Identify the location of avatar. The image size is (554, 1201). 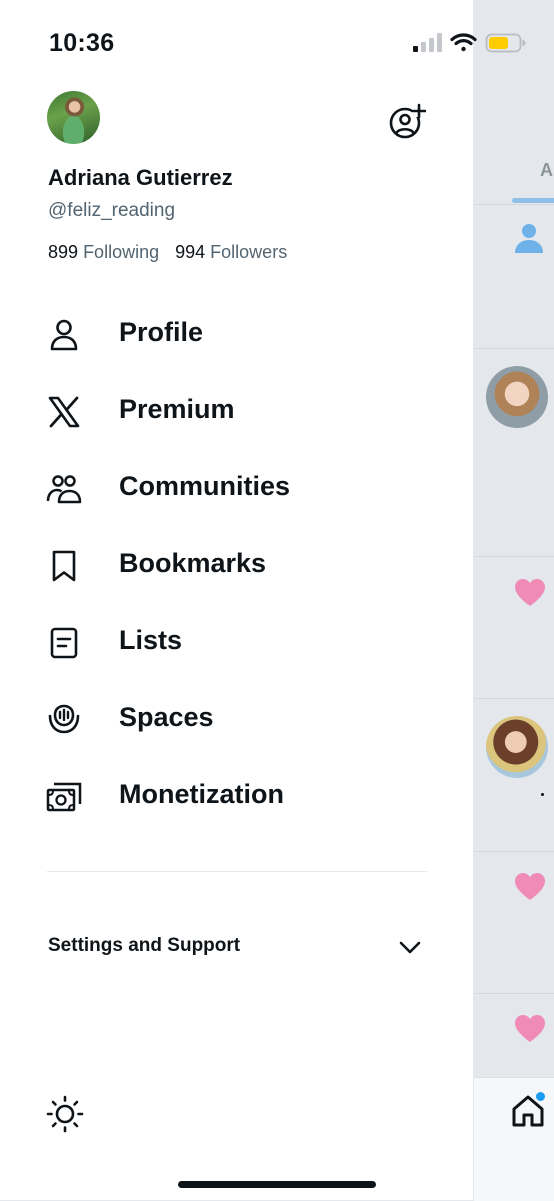
(73, 117).